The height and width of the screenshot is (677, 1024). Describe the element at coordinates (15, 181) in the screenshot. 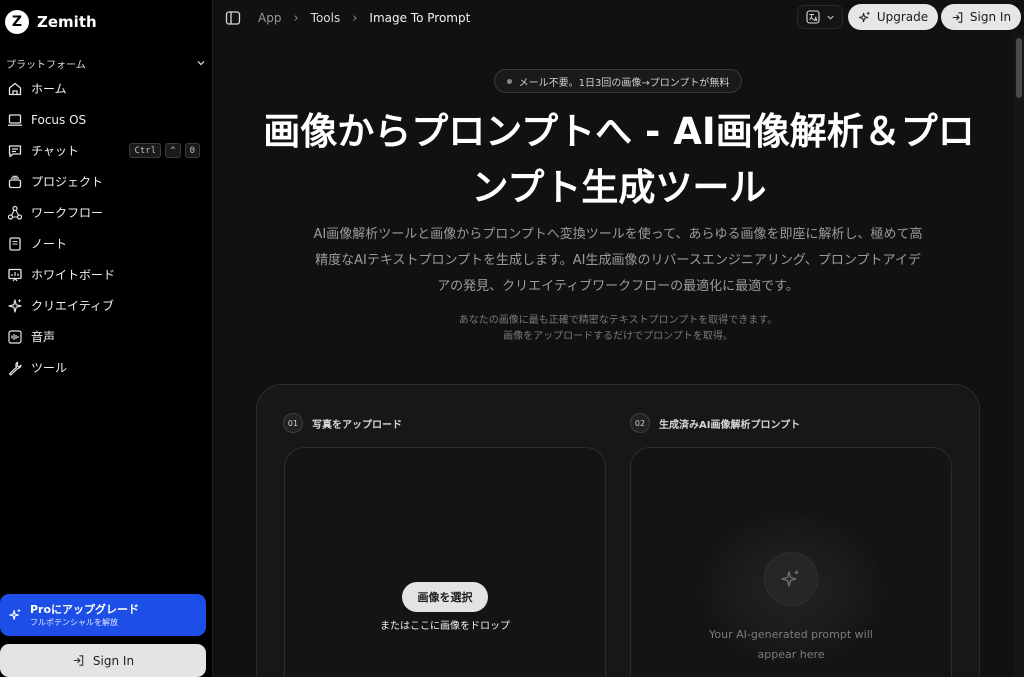

I see `folder-stack-icon` at that location.